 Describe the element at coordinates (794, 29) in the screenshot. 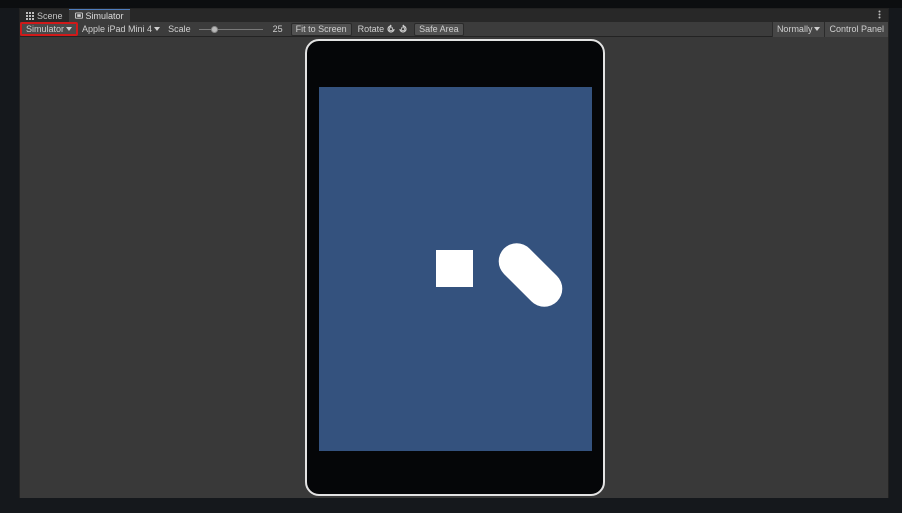

I see `normally-label: Normally` at that location.